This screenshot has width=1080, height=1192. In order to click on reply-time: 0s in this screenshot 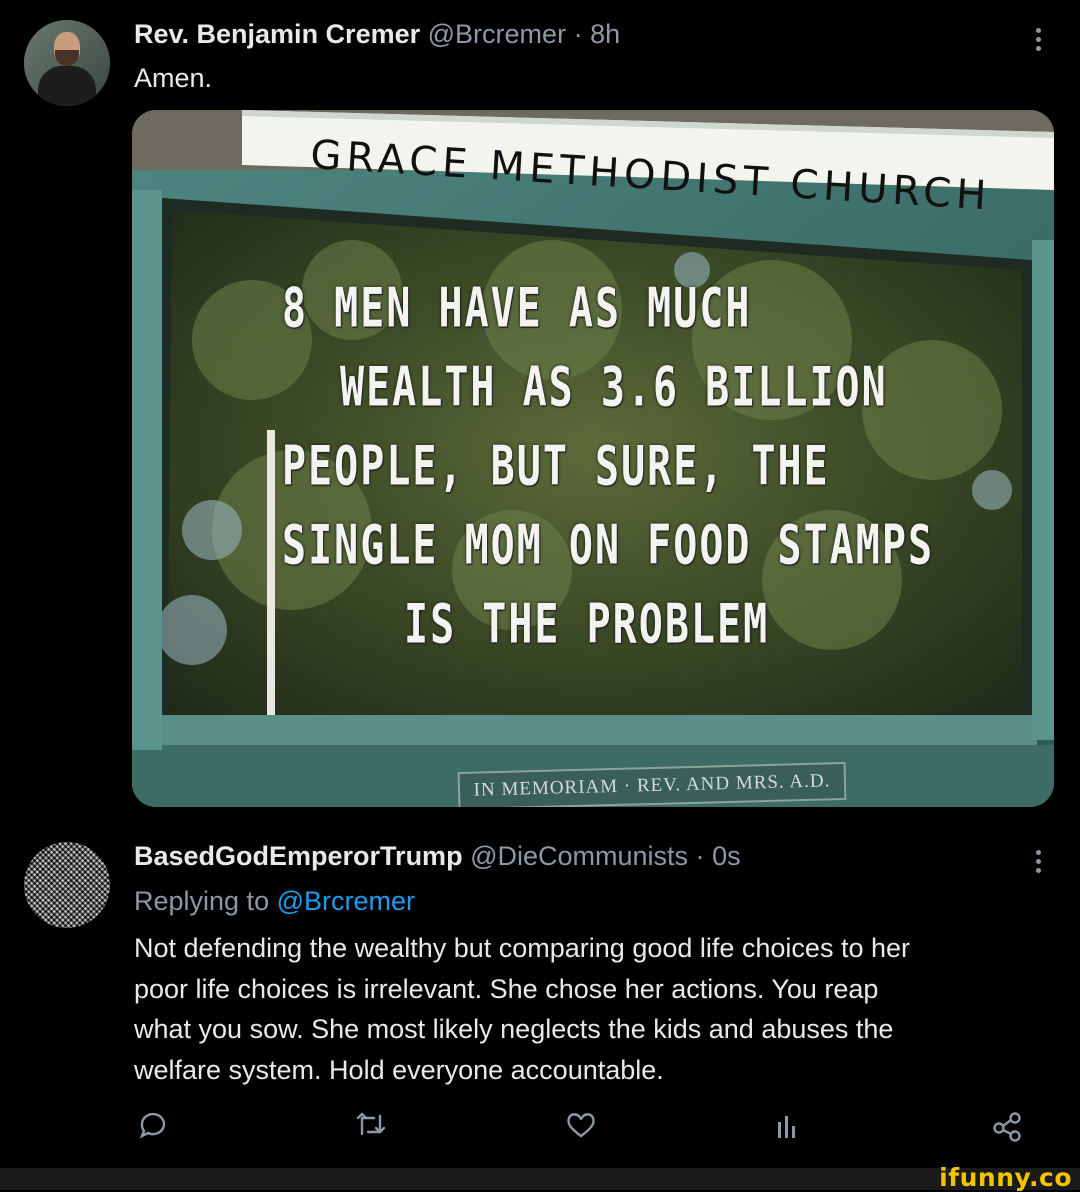, I will do `click(726, 856)`.